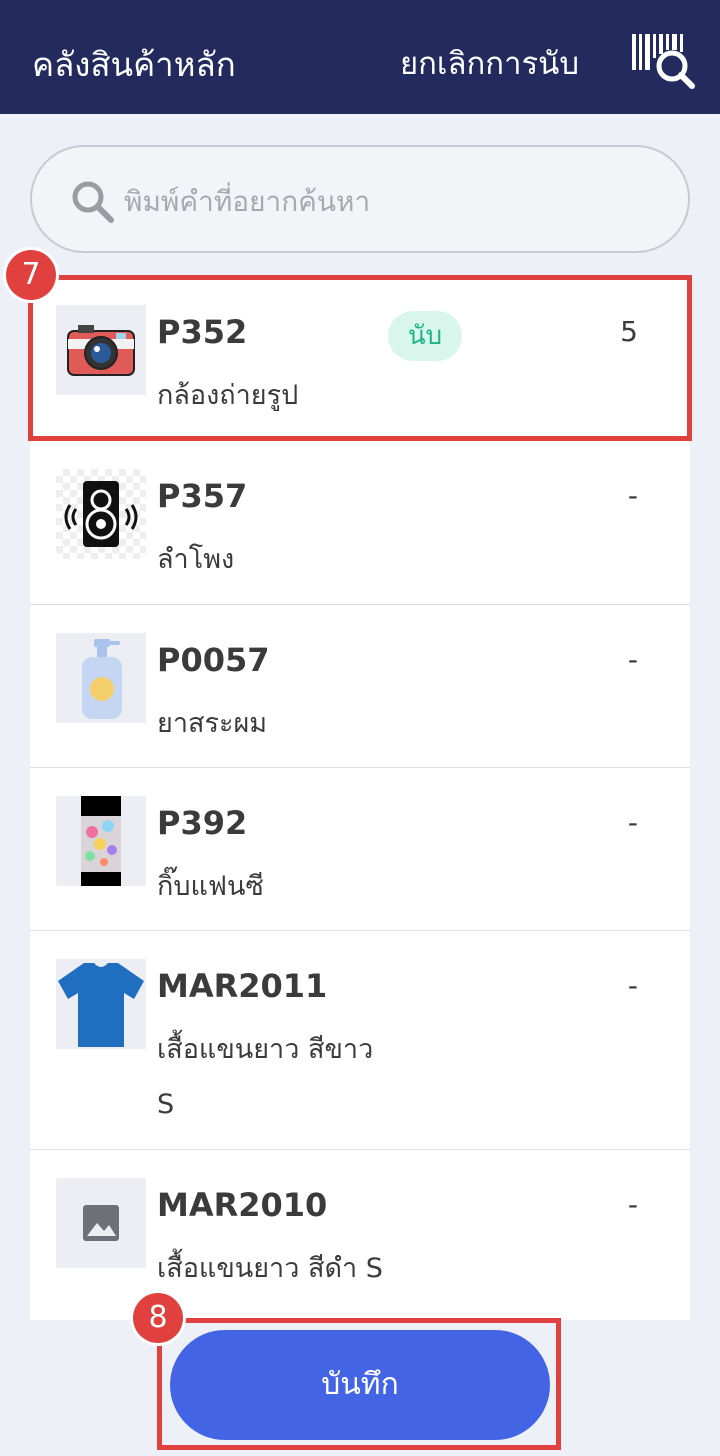 The image size is (720, 1456). Describe the element at coordinates (202, 496) in the screenshot. I see `product-code: P357` at that location.